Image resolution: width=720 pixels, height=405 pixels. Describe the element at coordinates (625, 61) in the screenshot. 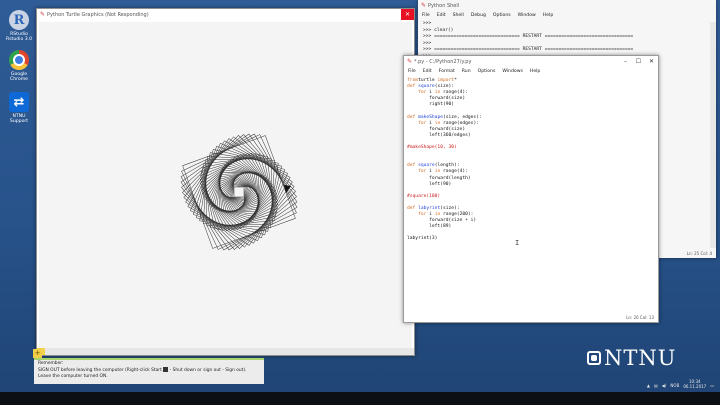

I see `minimize-button: –` at that location.